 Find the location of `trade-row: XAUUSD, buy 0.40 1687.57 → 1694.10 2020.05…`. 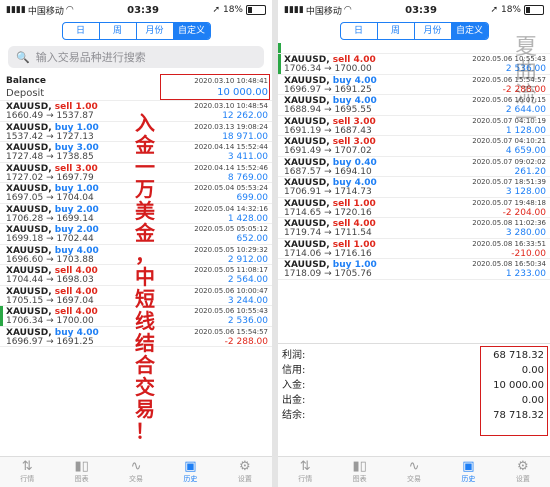

trade-row: XAUUSD, buy 0.40 1687.57 → 1694.10 2020.05… is located at coordinates (414, 167).